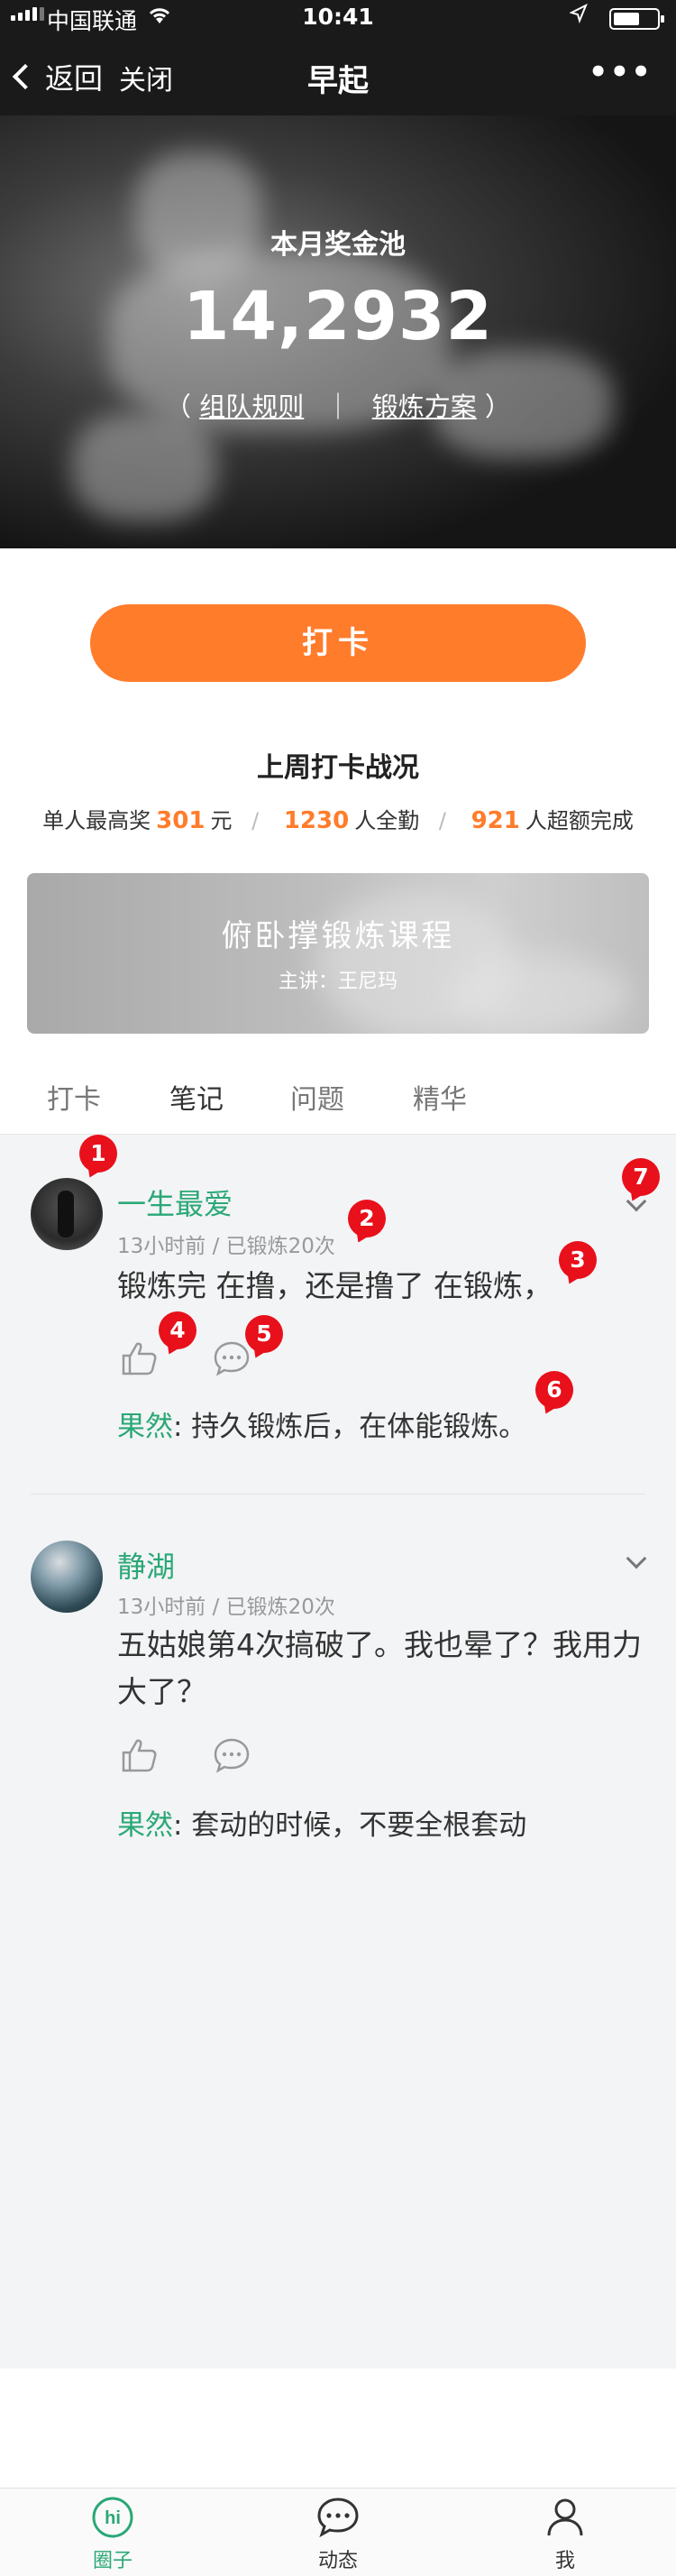 This screenshot has height=2576, width=676. I want to click on annotation-badge: 1, so click(98, 1154).